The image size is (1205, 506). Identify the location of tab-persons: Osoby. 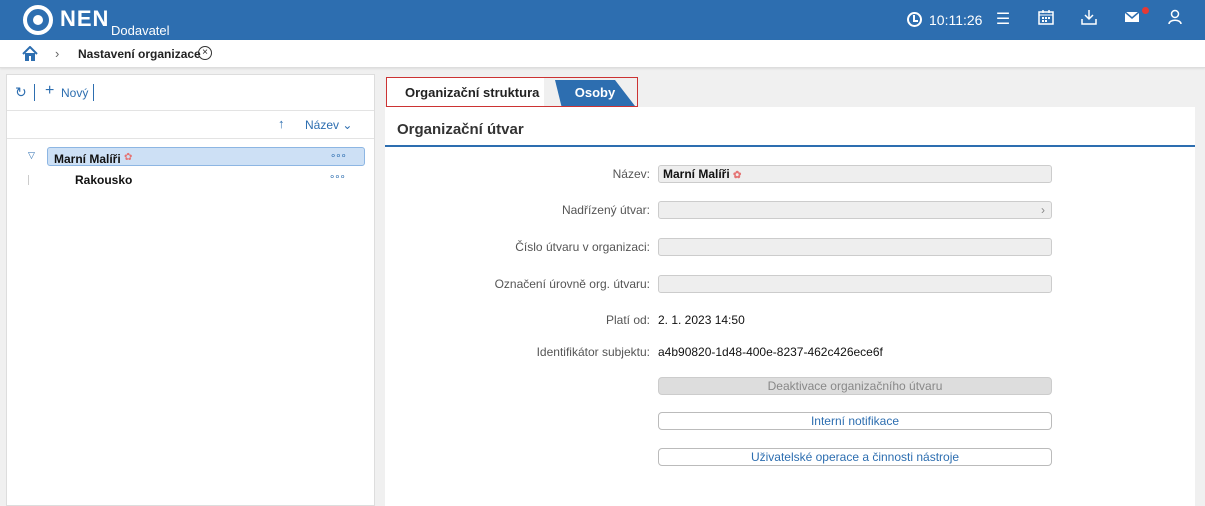
(595, 93).